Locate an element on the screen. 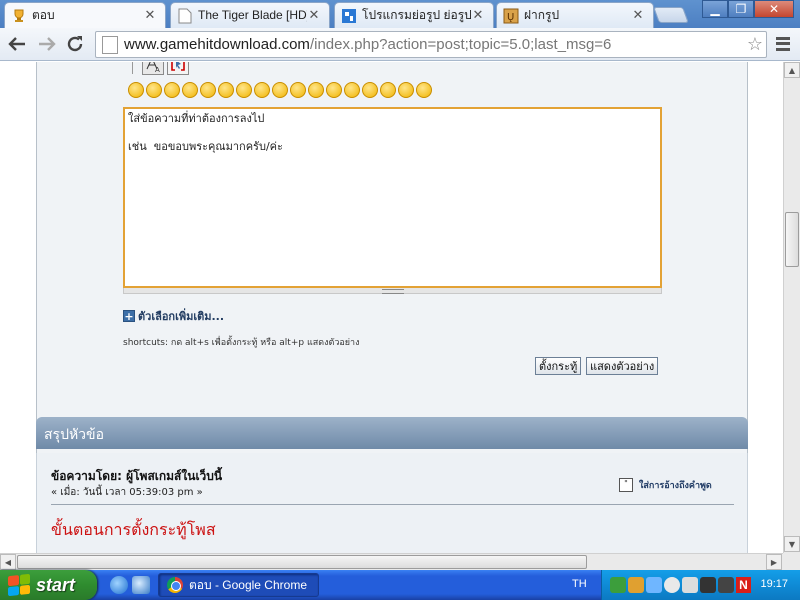  scroll-left-arrow-icon: ◀ is located at coordinates (8, 562).